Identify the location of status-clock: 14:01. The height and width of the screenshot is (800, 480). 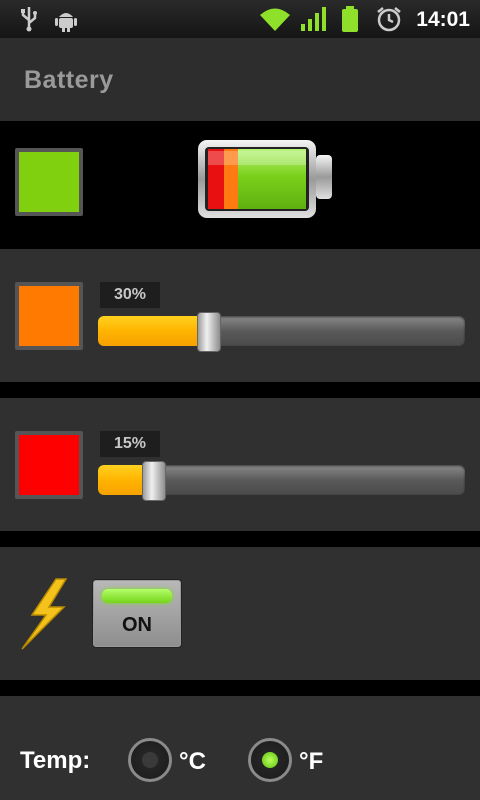
(443, 19).